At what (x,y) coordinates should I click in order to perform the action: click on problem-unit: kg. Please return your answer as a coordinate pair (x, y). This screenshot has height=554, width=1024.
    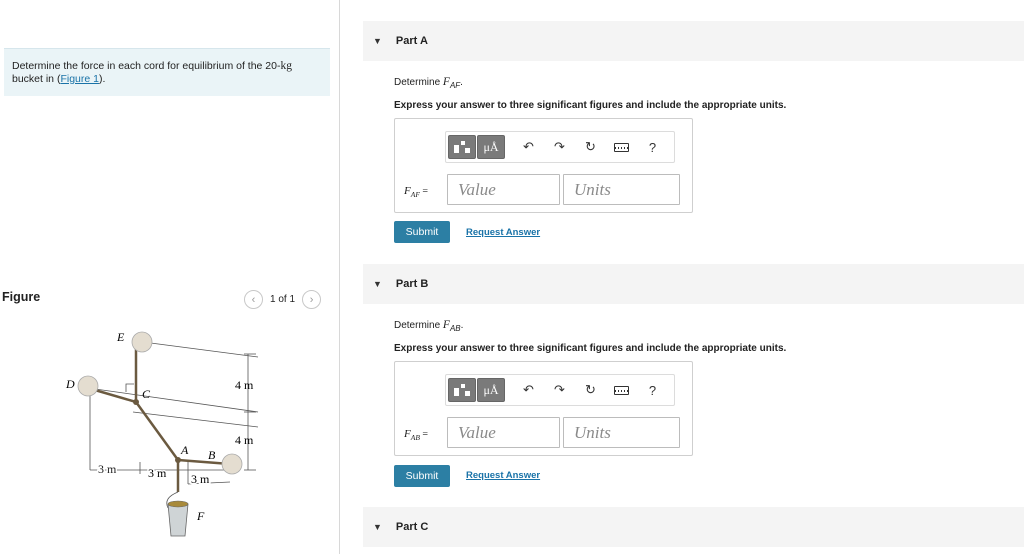
    Looking at the image, I should click on (286, 66).